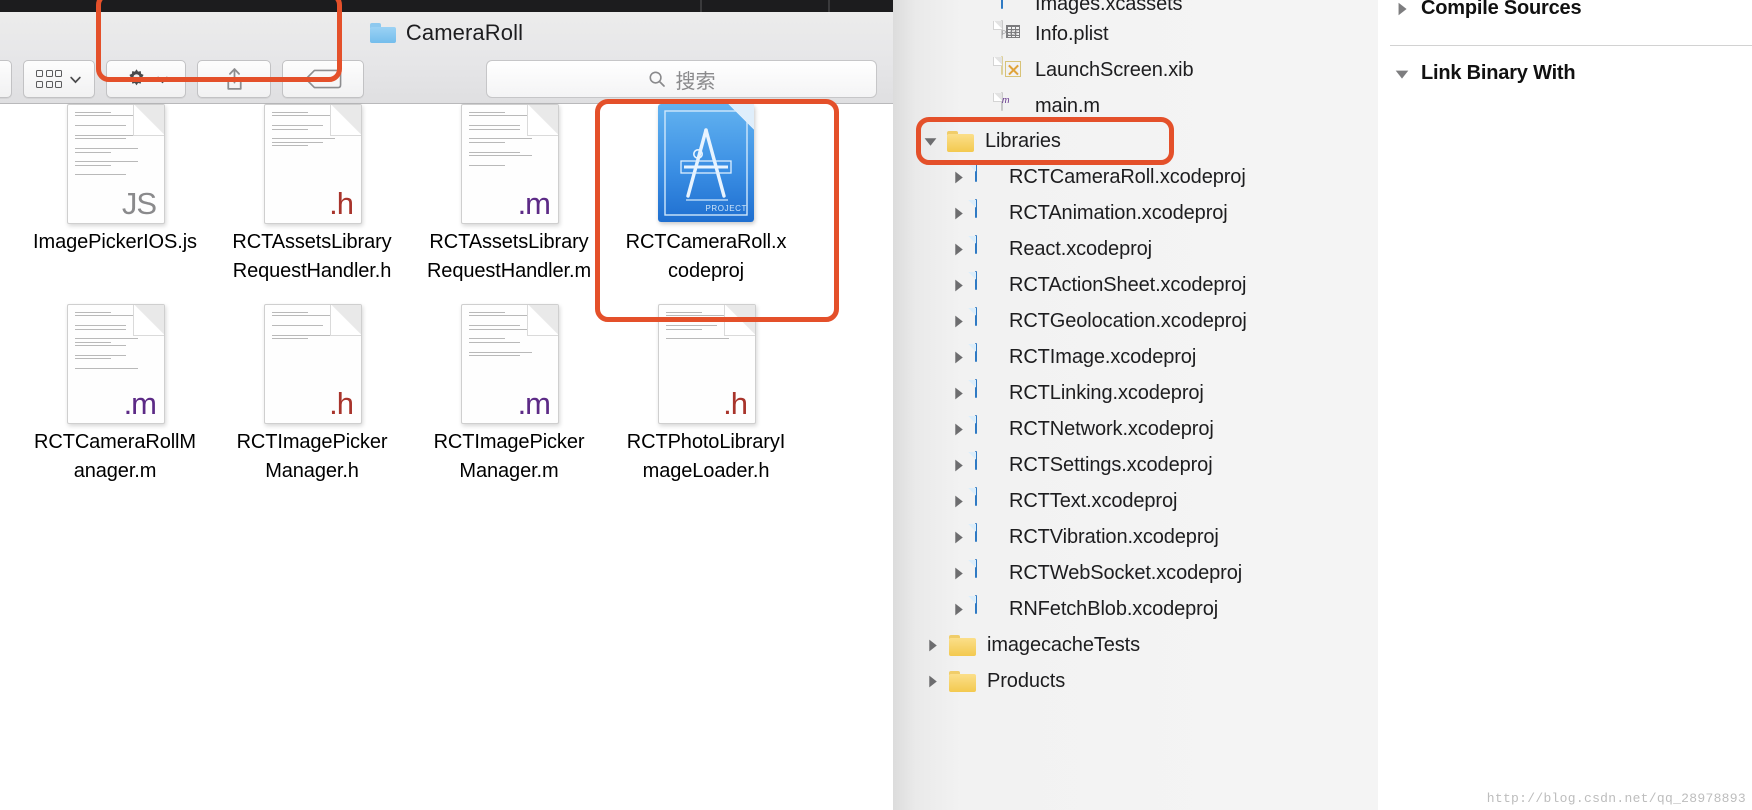 Image resolution: width=1752 pixels, height=810 pixels. Describe the element at coordinates (446, 58) in the screenshot. I see `finder-toolbar: CameraRoll 搜索` at that location.